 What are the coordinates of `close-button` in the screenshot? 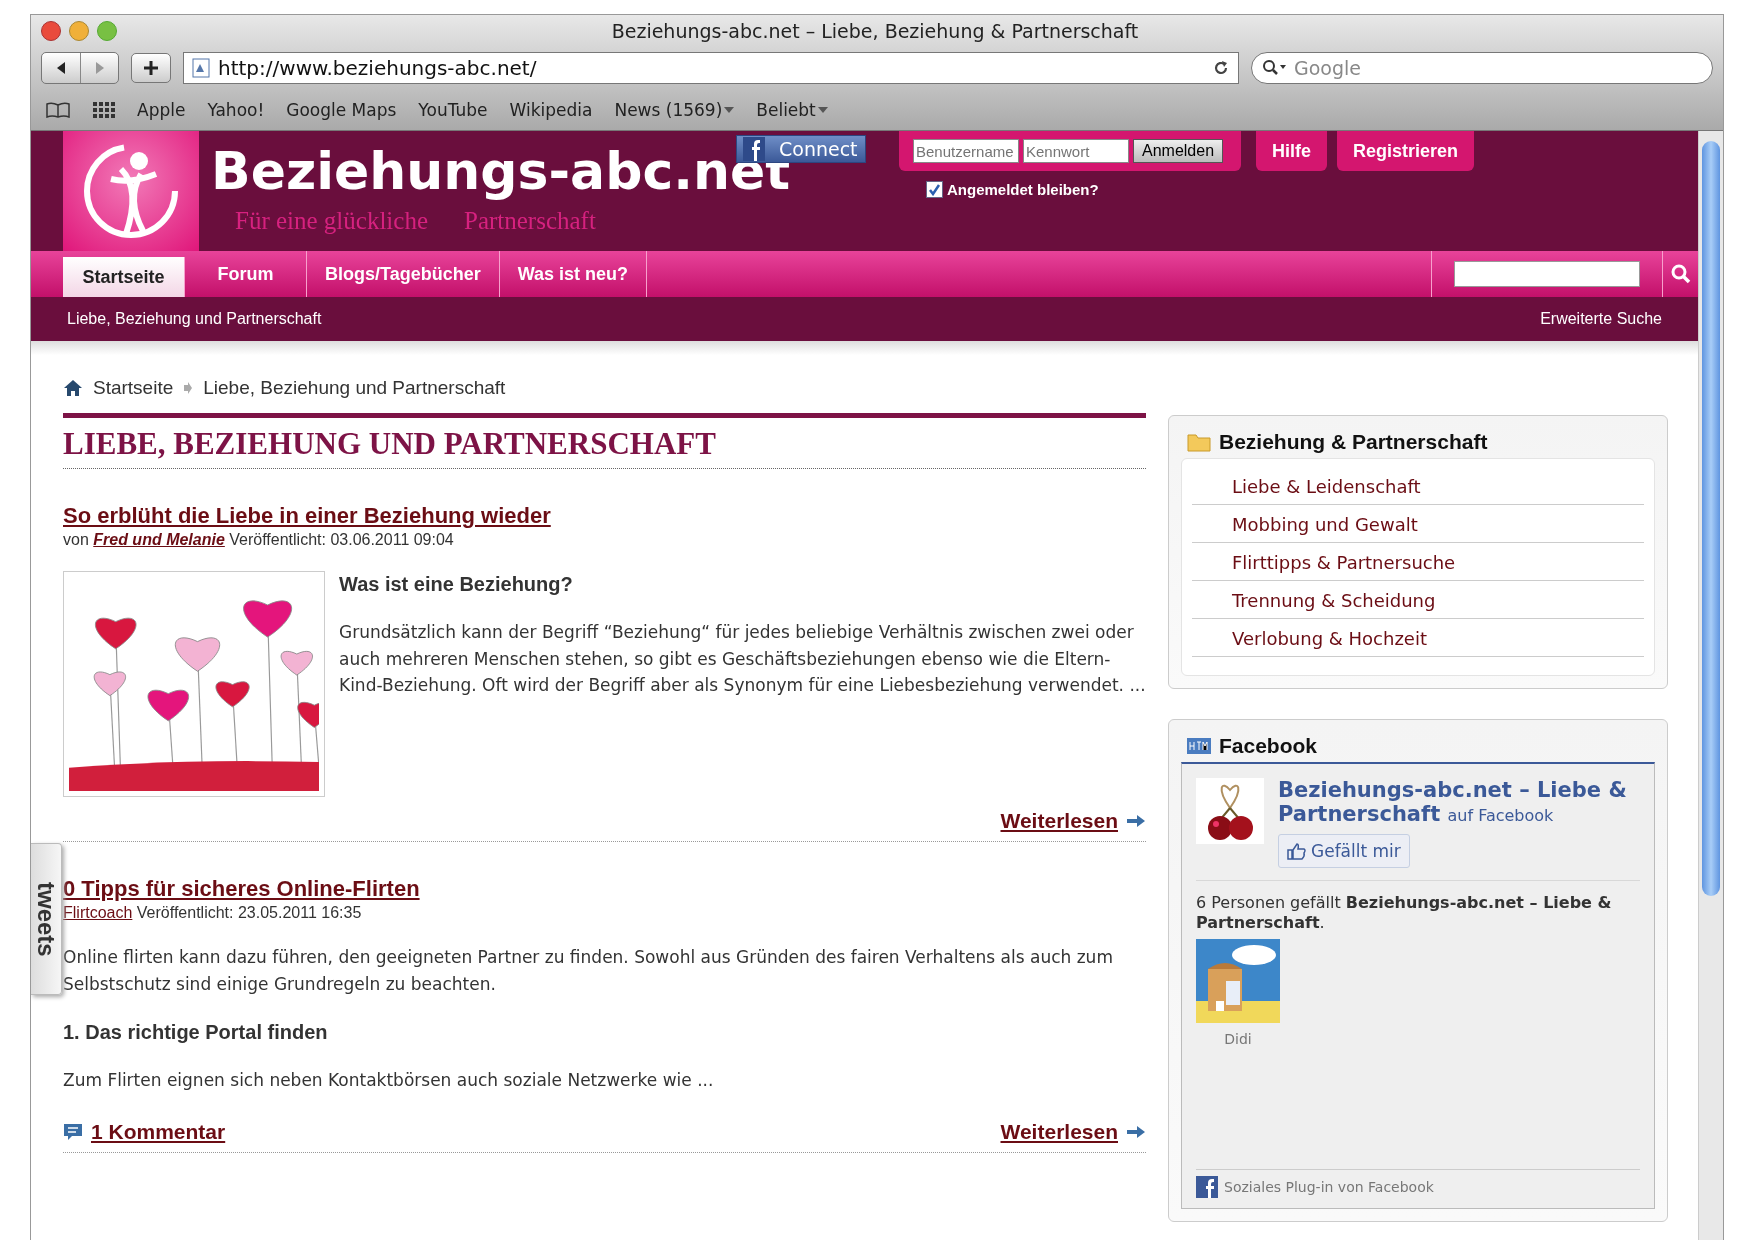 It's located at (51, 30).